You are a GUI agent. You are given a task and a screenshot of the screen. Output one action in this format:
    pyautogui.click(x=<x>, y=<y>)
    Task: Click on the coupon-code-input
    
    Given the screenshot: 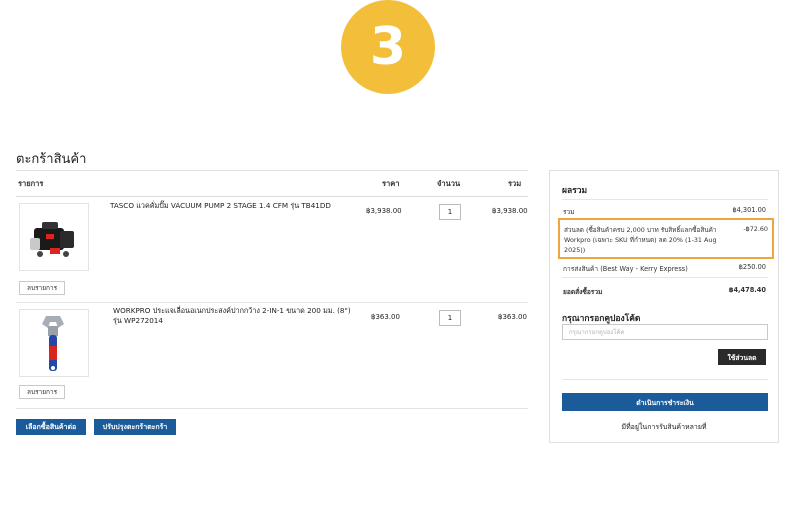 What is the action you would take?
    pyautogui.click(x=665, y=332)
    